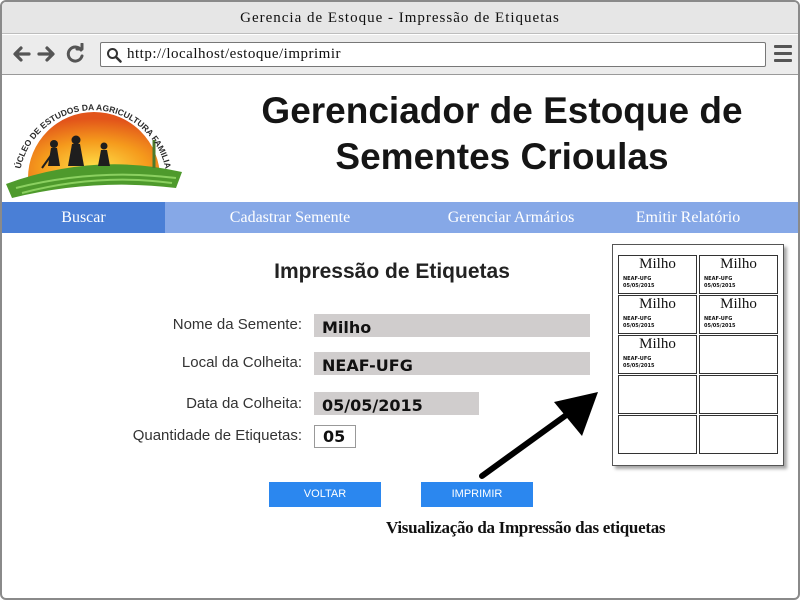 Image resolution: width=800 pixels, height=600 pixels. Describe the element at coordinates (290, 217) in the screenshot. I see `nav-item-cadastrar-semente: Cadastrar Semente` at that location.